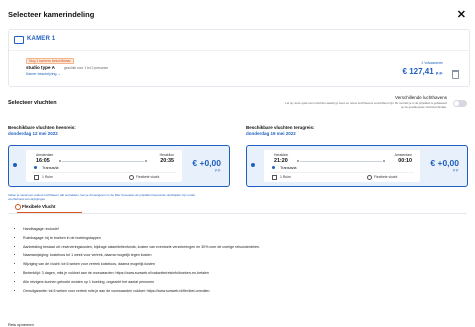  I want to click on arrival-time: 20:35, so click(167, 161).